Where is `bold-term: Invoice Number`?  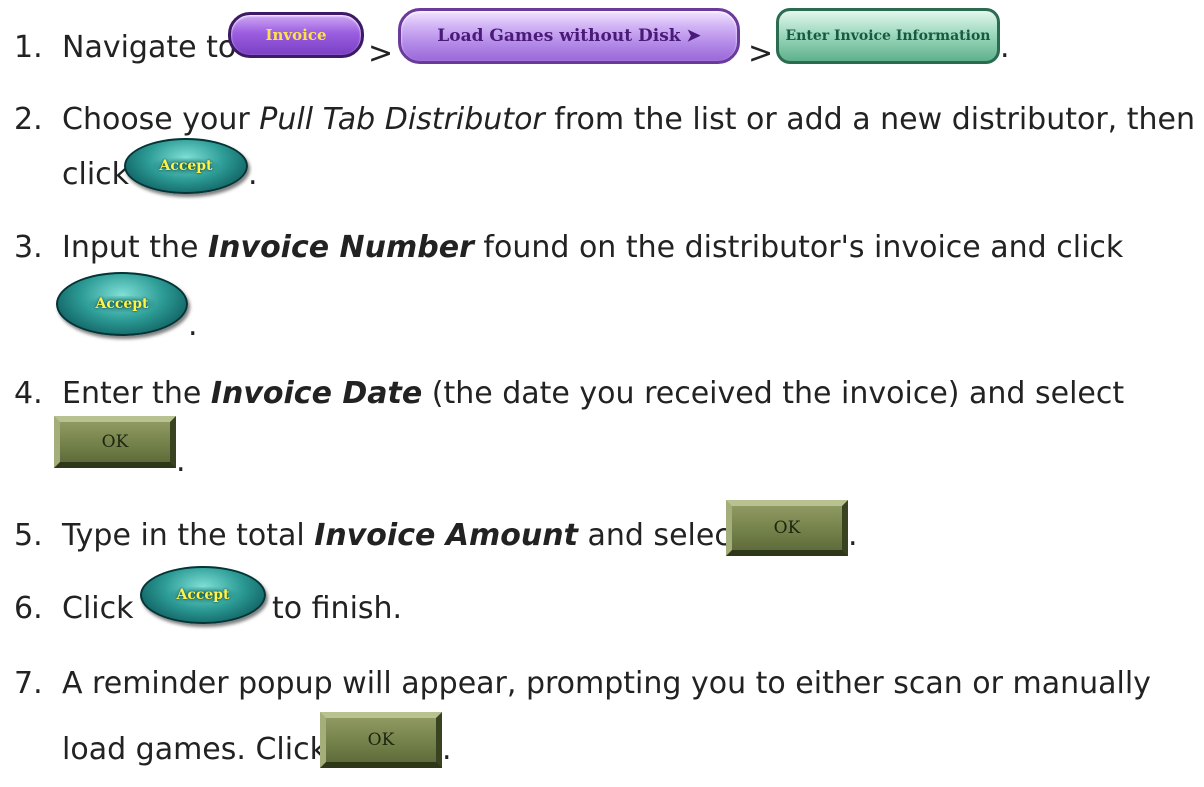 bold-term: Invoice Number is located at coordinates (341, 247).